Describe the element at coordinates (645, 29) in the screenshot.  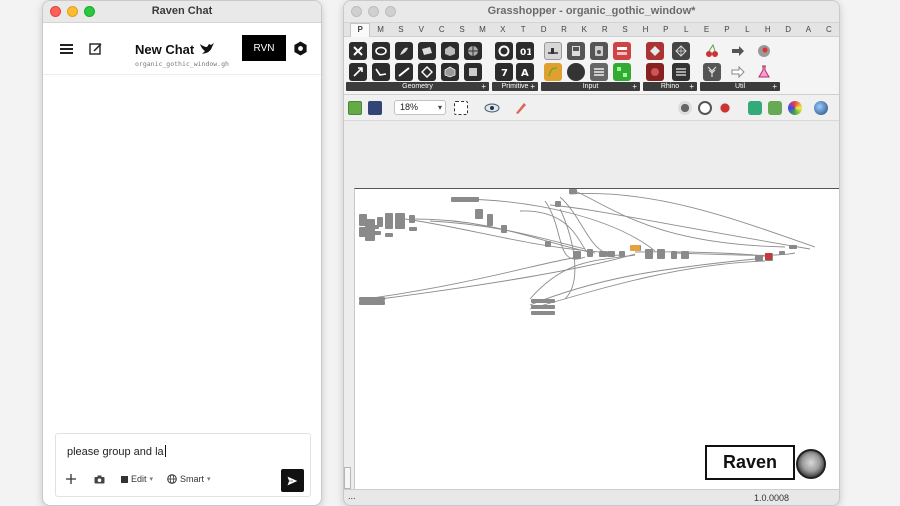
I see `tab-14: H` at that location.